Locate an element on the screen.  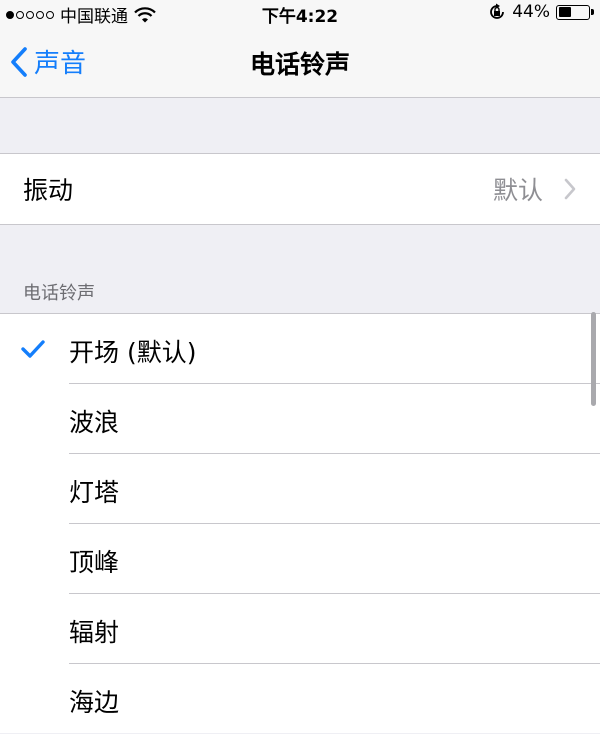
page-title: 电话铃声 is located at coordinates (299, 64).